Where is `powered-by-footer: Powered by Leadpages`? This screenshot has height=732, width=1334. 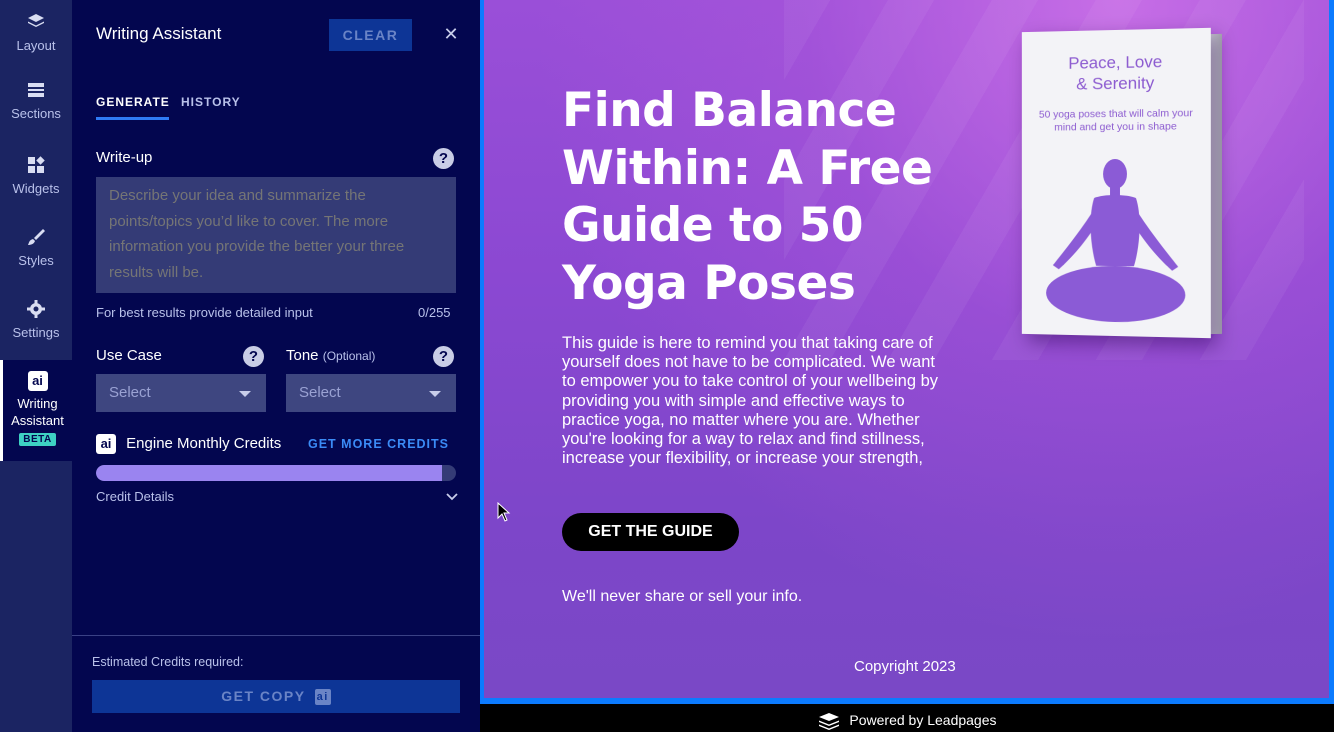 powered-by-footer: Powered by Leadpages is located at coordinates (907, 718).